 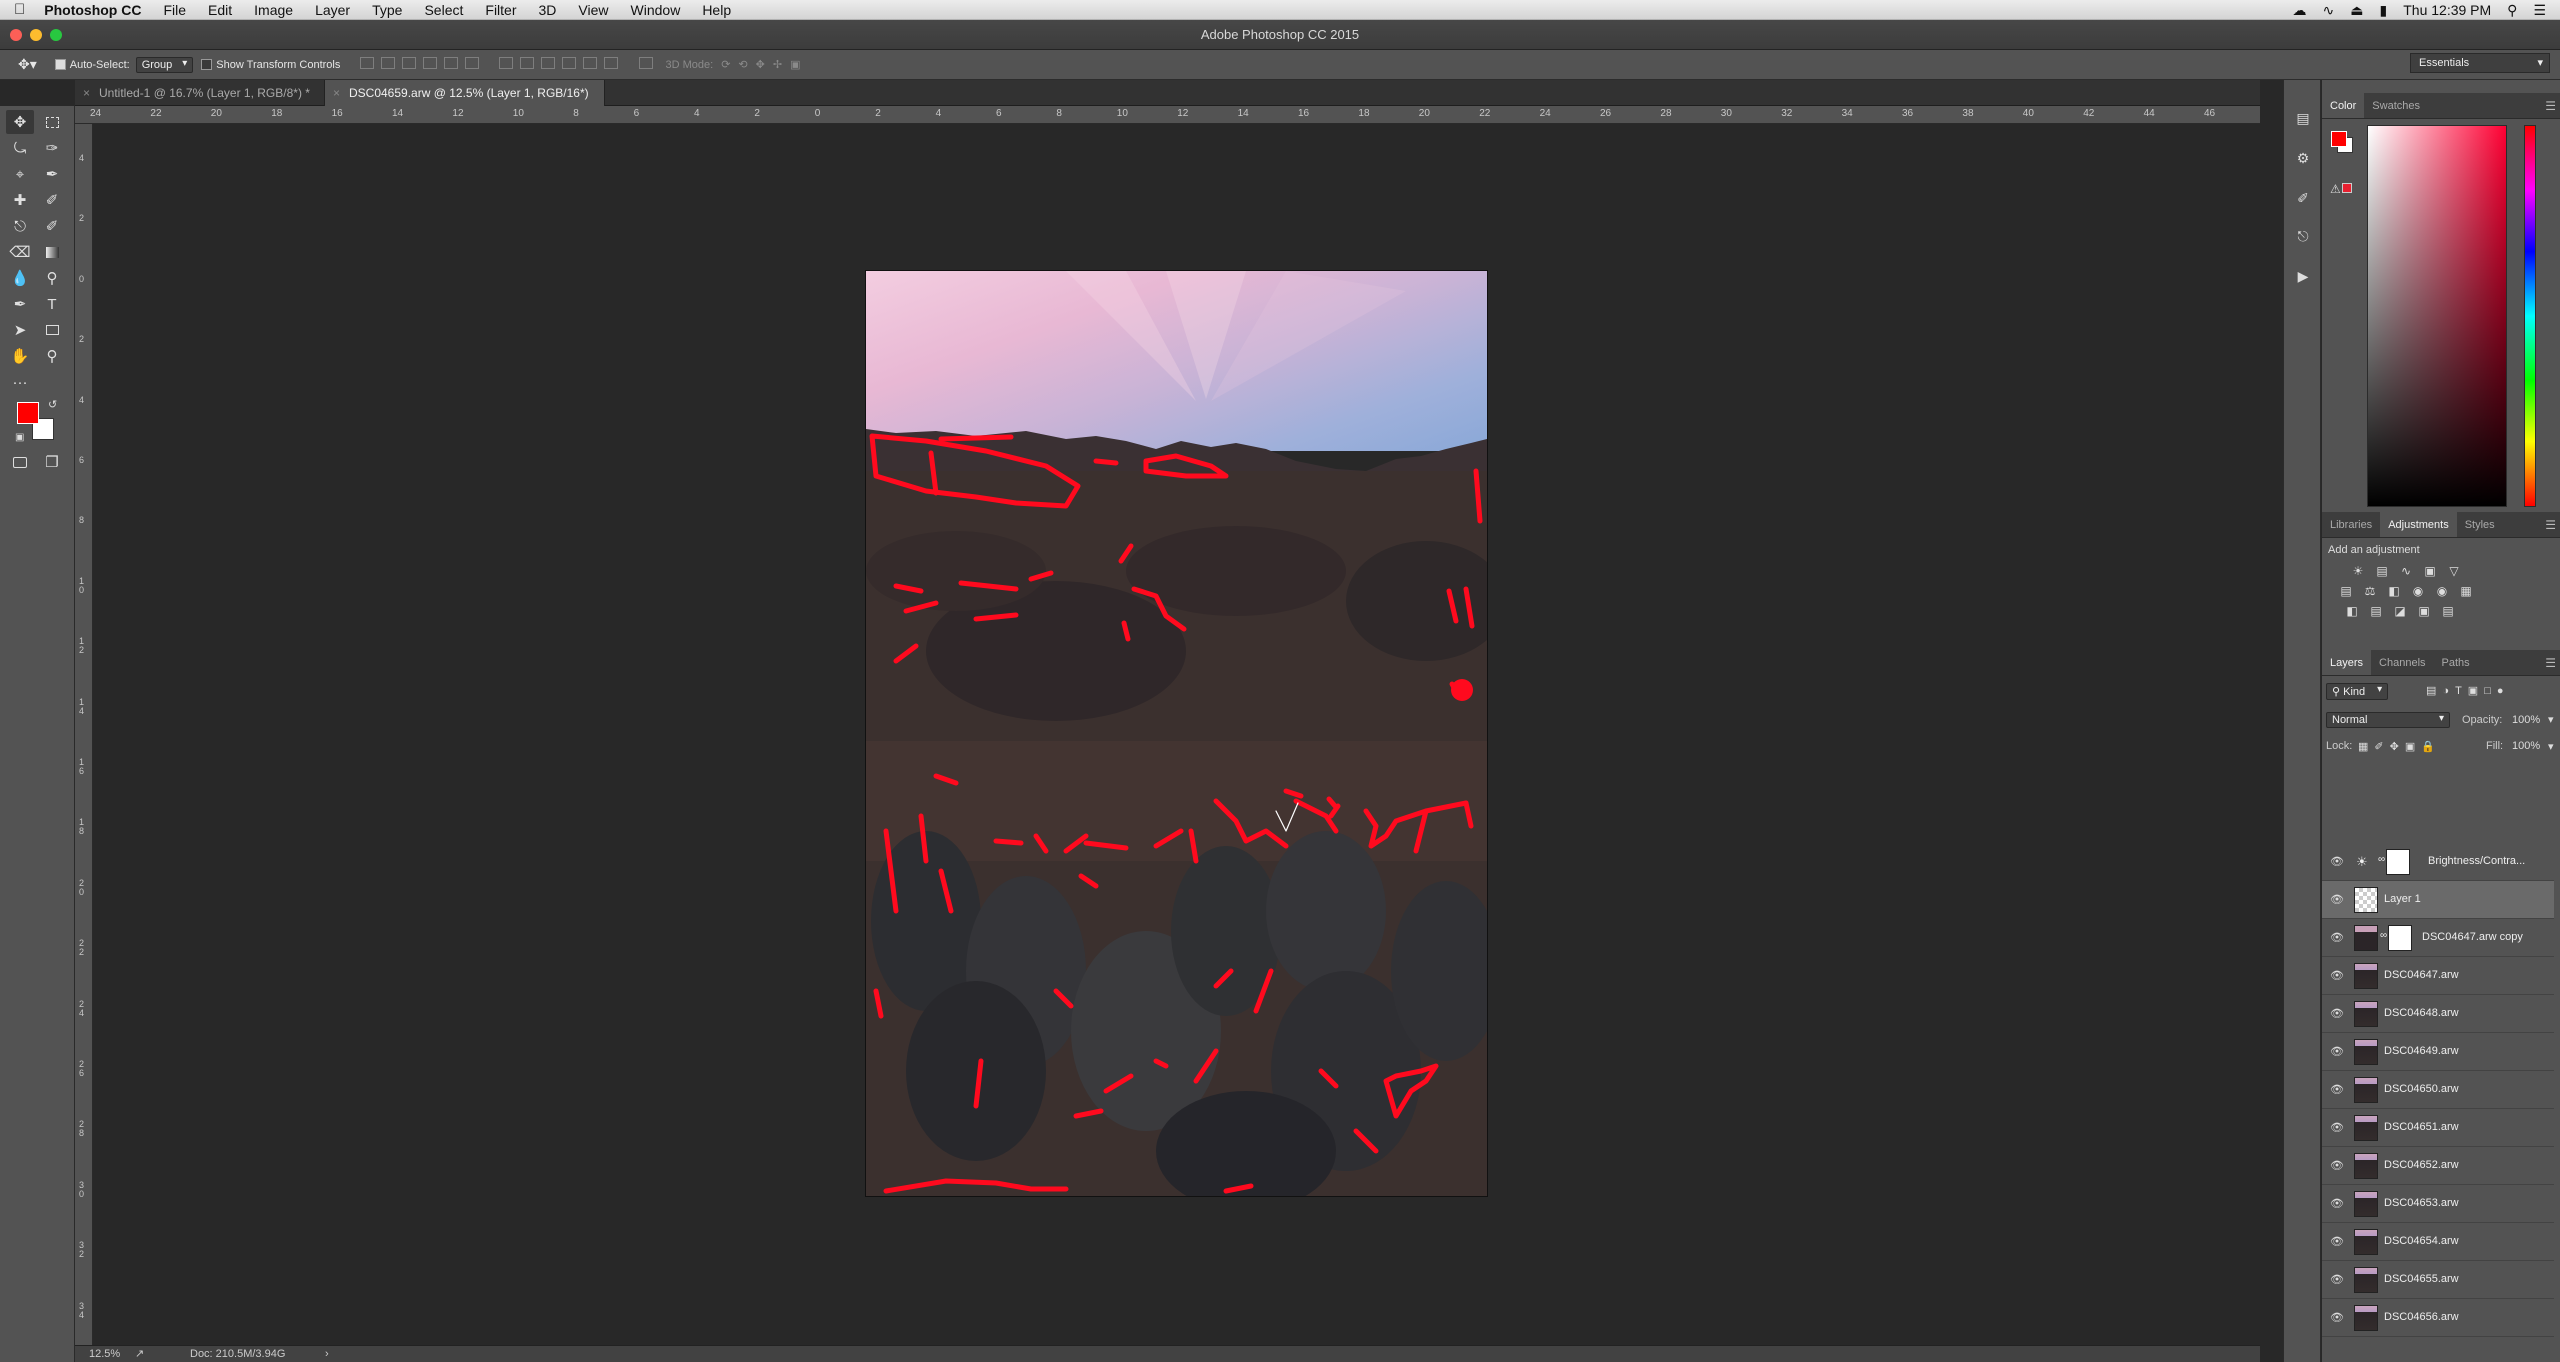 I want to click on brushes-panel-icon: ✐, so click(x=2303, y=200).